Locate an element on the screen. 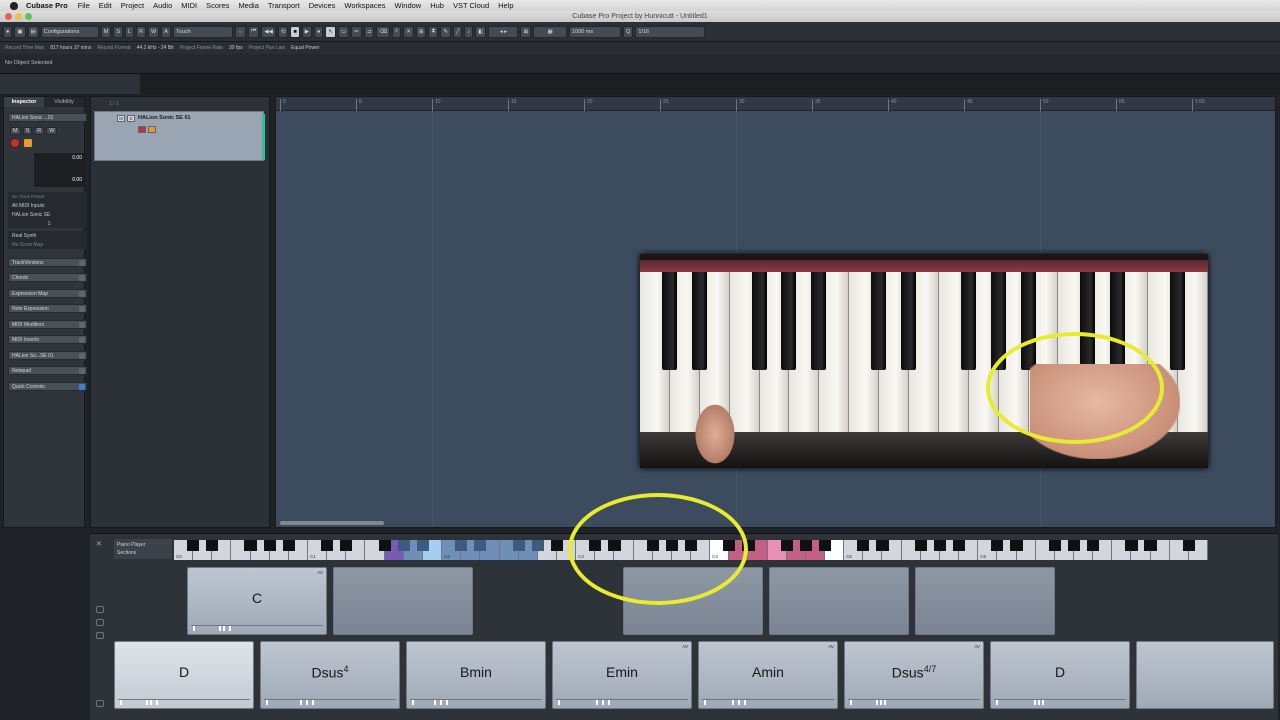  volume-value: 0.00 is located at coordinates (77, 158).